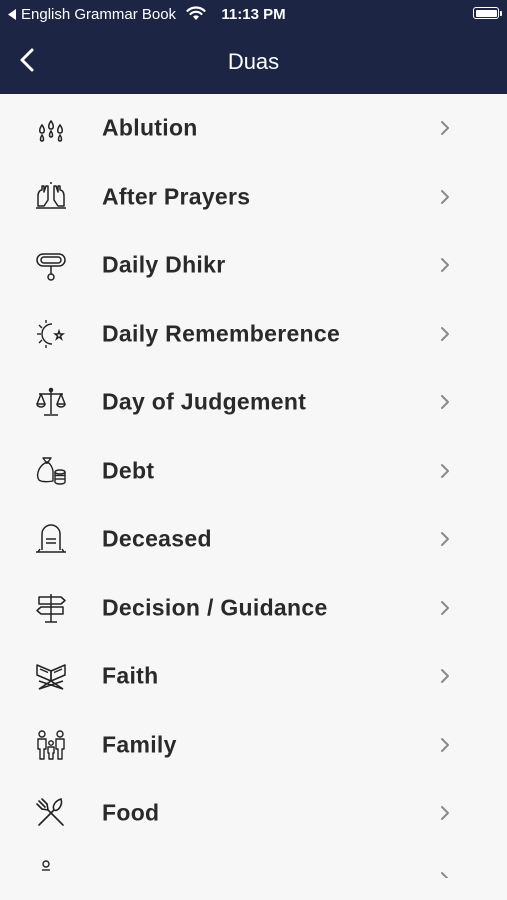 Image resolution: width=507 pixels, height=900 pixels. I want to click on list-item-faith: Faith, so click(253, 676).